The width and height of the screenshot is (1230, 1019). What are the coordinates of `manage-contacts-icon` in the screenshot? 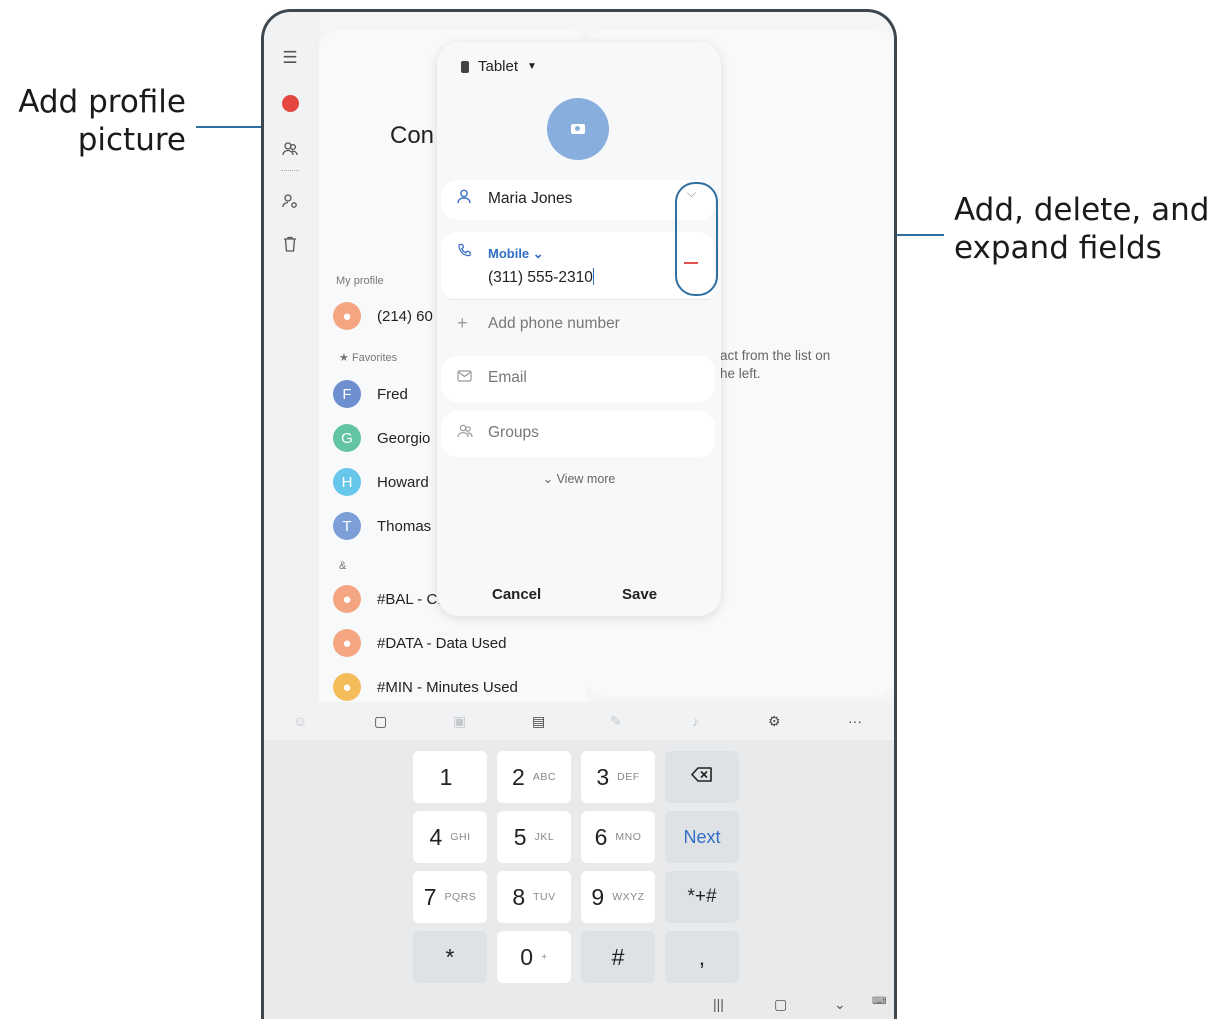 It's located at (290, 201).